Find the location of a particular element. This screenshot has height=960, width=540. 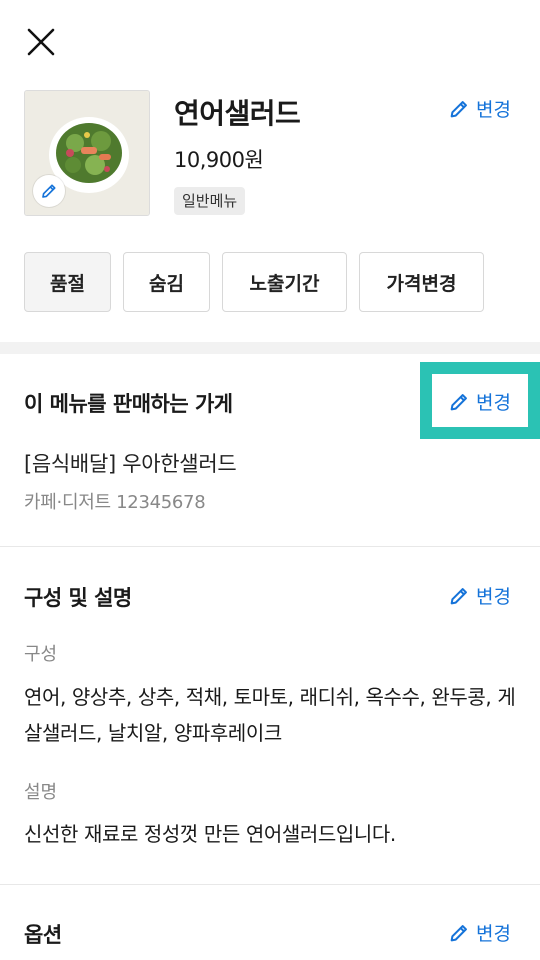

close-icon is located at coordinates (41, 42).